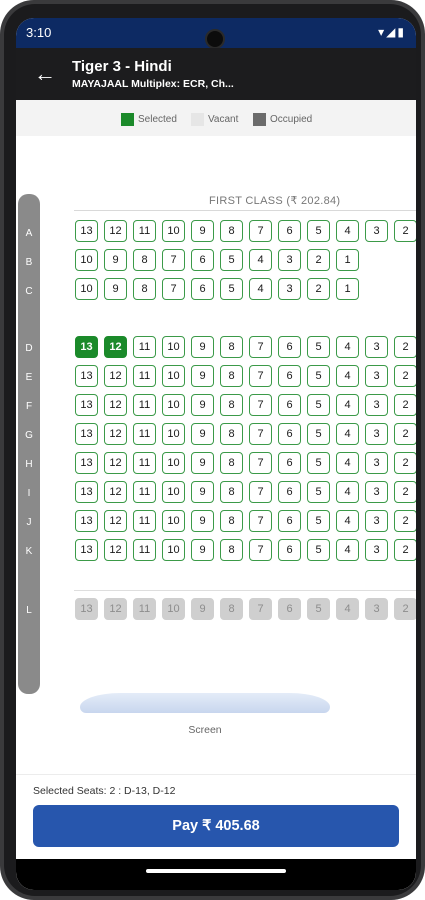  What do you see at coordinates (86, 231) in the screenshot?
I see `seat-a-13: 13` at bounding box center [86, 231].